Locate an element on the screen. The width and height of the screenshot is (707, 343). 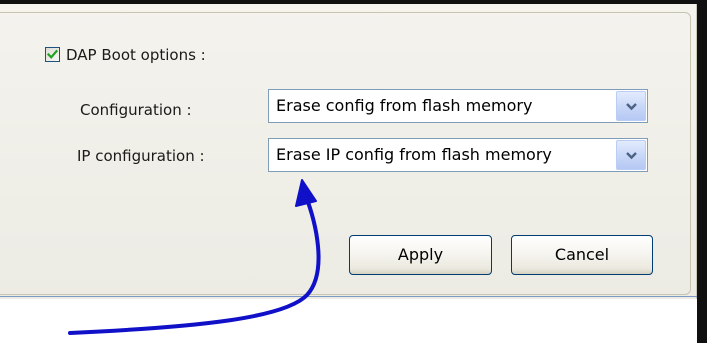
ip-configuration-dropdown-button is located at coordinates (631, 155).